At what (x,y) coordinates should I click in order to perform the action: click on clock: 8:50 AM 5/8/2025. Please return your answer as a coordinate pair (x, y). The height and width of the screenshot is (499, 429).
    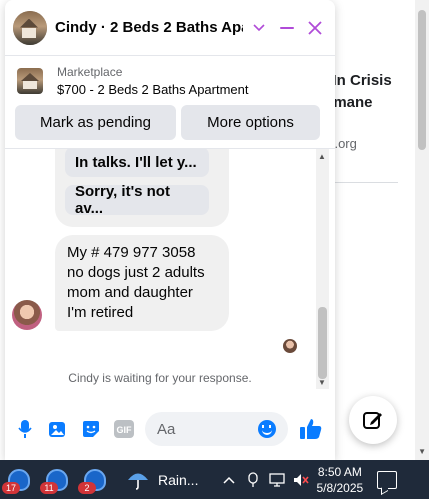
    Looking at the image, I should click on (339, 480).